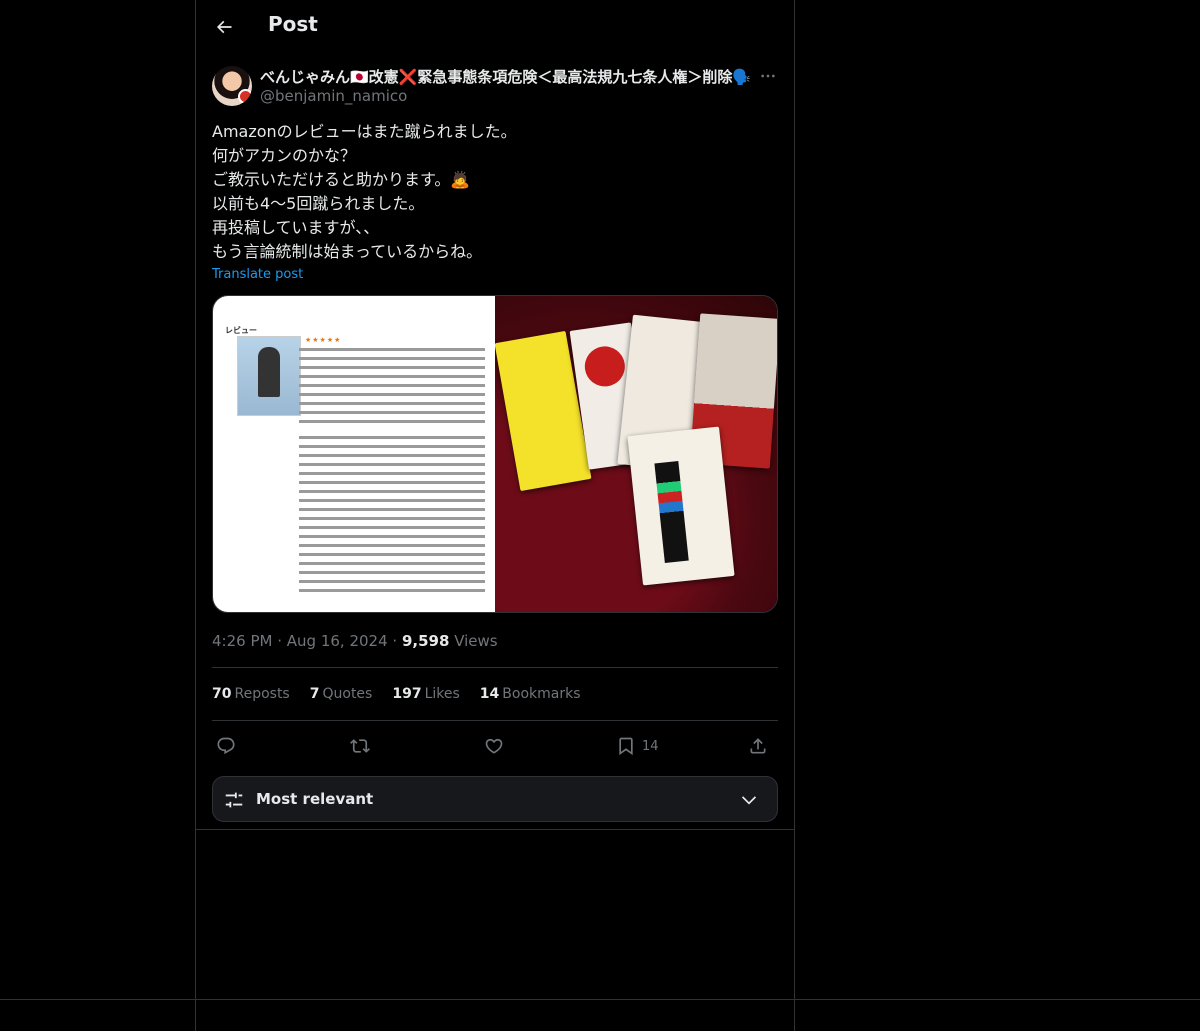  Describe the element at coordinates (232, 86) in the screenshot. I see `avatar` at that location.